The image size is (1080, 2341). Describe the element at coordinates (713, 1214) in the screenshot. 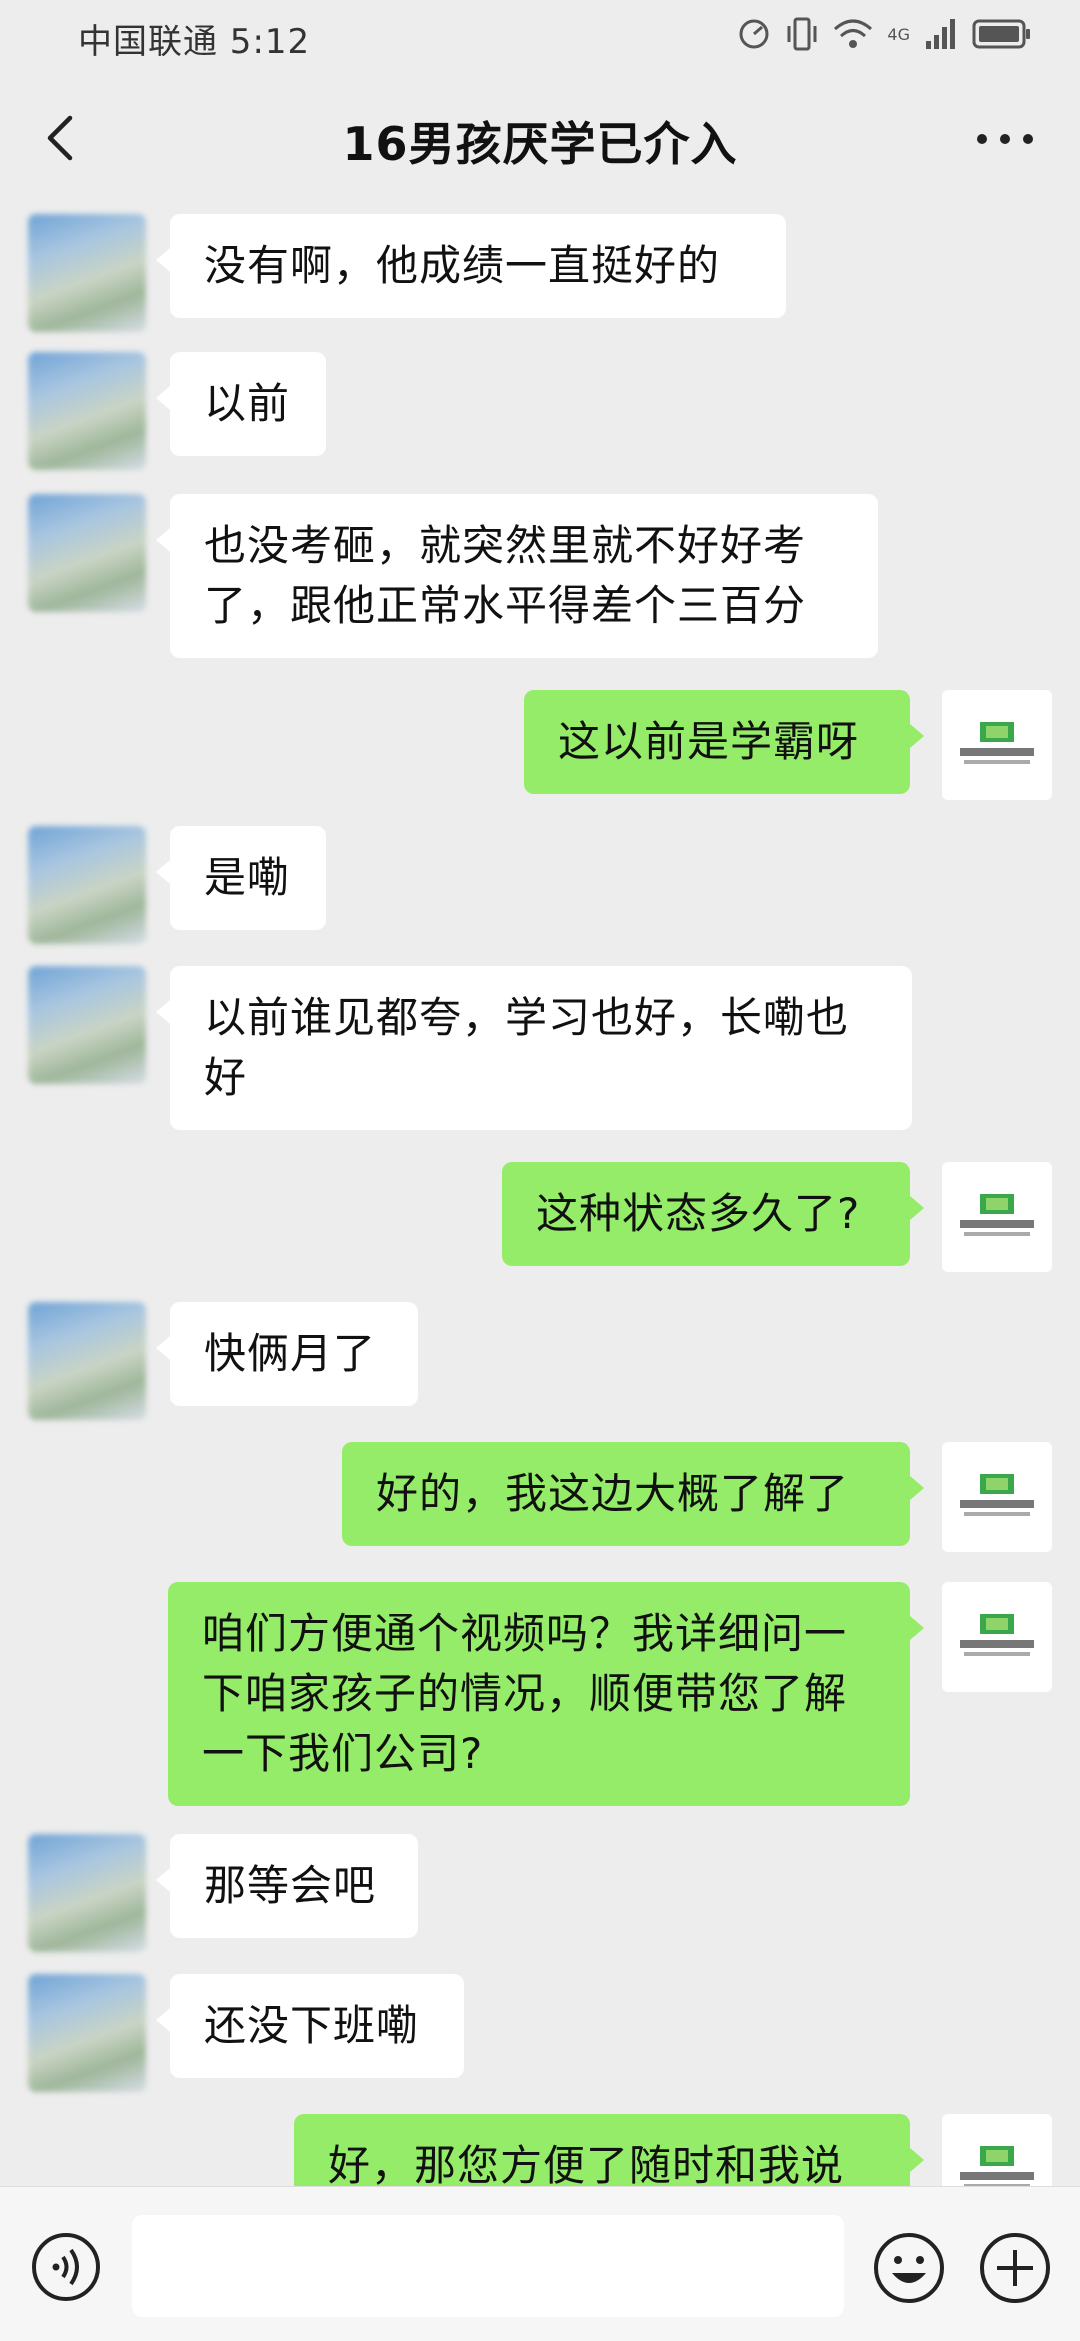

I see `message-bubble-outgoing: 这种状态多久了?` at that location.